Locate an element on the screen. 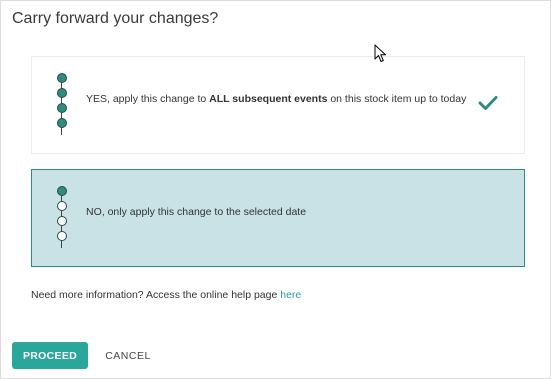 The width and height of the screenshot is (551, 379). option-yes-label-suffix: on this stock item up to today is located at coordinates (397, 99).